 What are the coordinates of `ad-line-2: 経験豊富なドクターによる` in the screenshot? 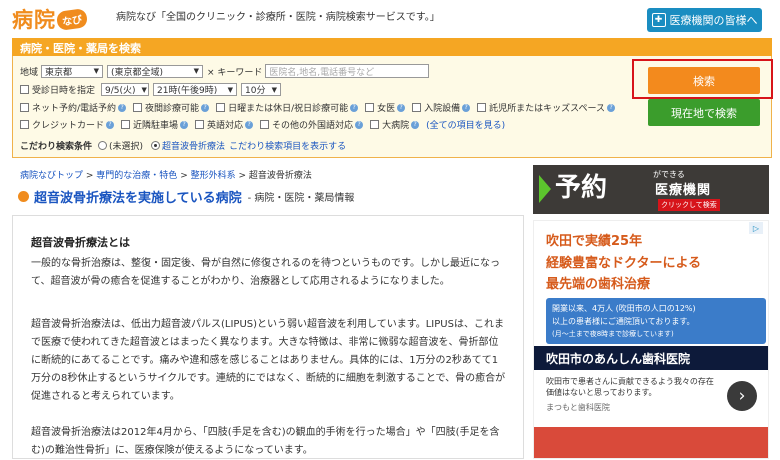 It's located at (624, 263).